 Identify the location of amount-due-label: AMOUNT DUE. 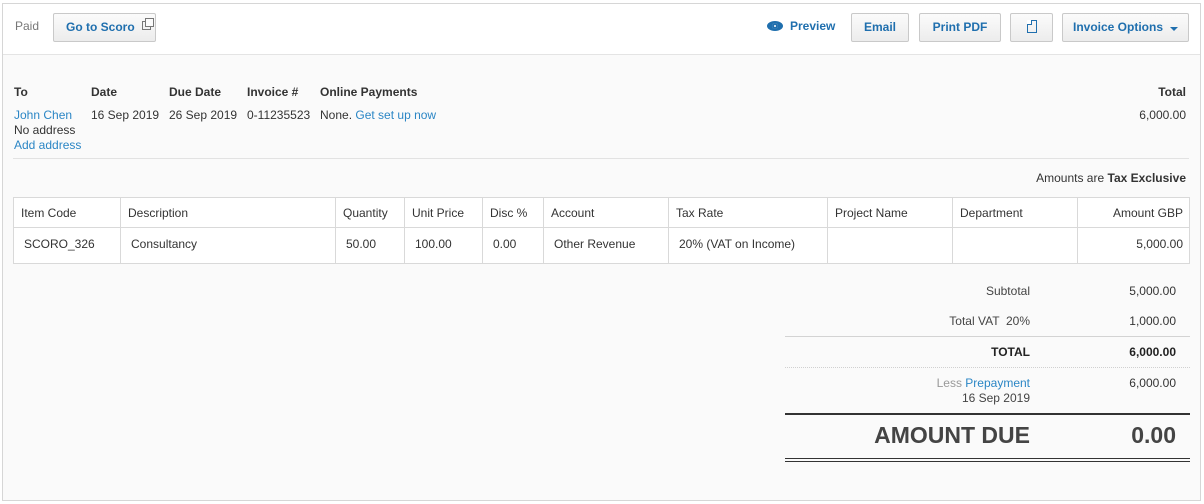
(952, 435).